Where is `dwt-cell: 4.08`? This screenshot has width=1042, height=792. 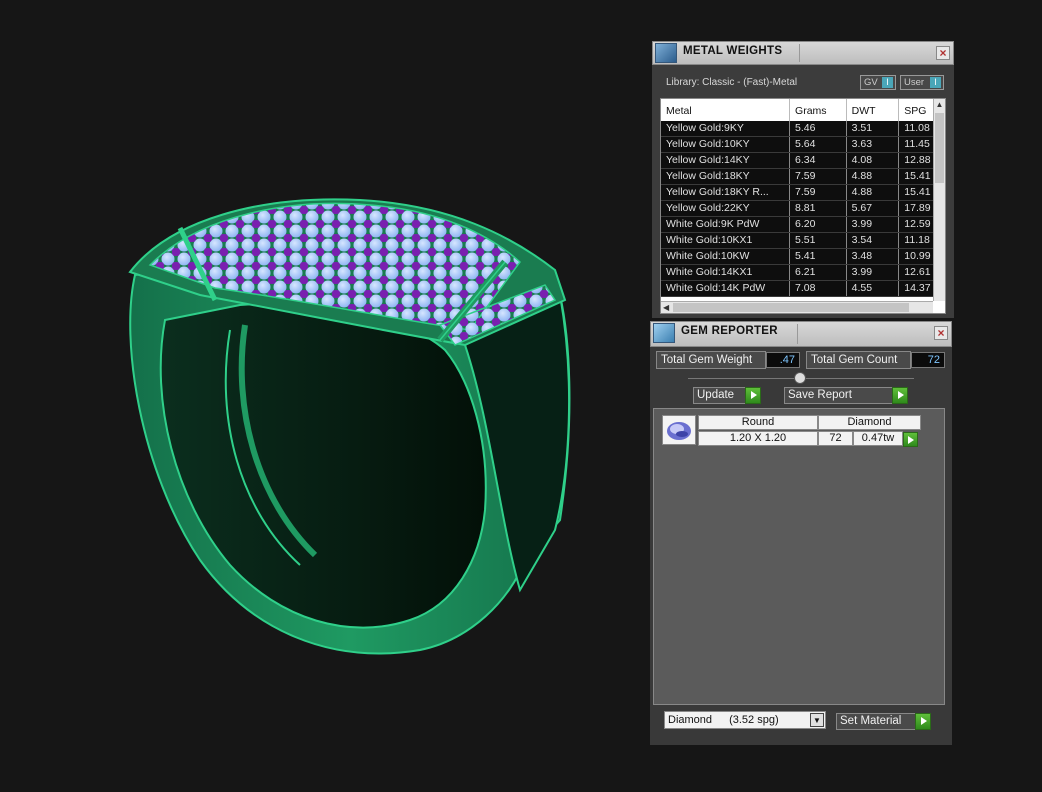
dwt-cell: 4.08 is located at coordinates (873, 160).